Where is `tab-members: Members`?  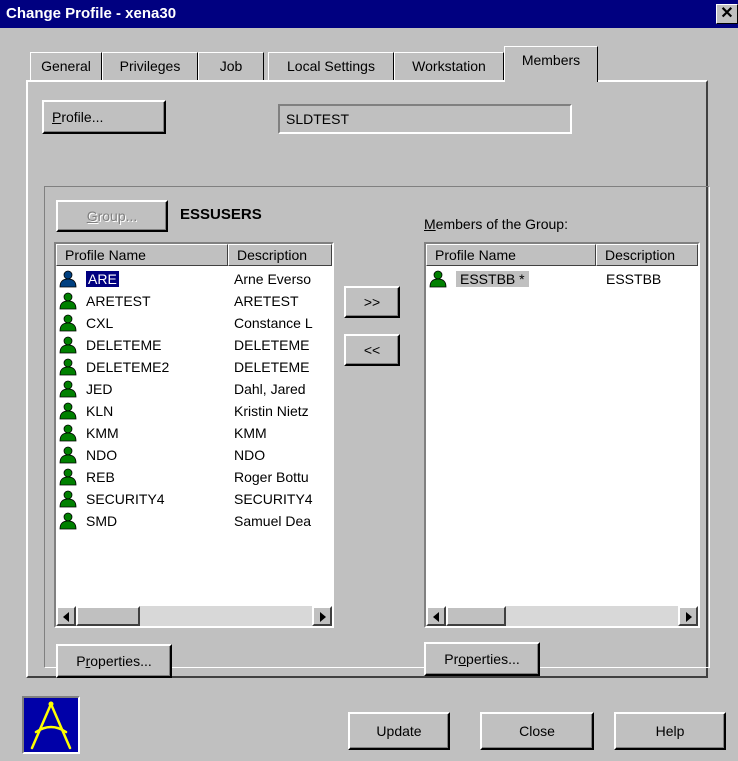 tab-members: Members is located at coordinates (551, 64).